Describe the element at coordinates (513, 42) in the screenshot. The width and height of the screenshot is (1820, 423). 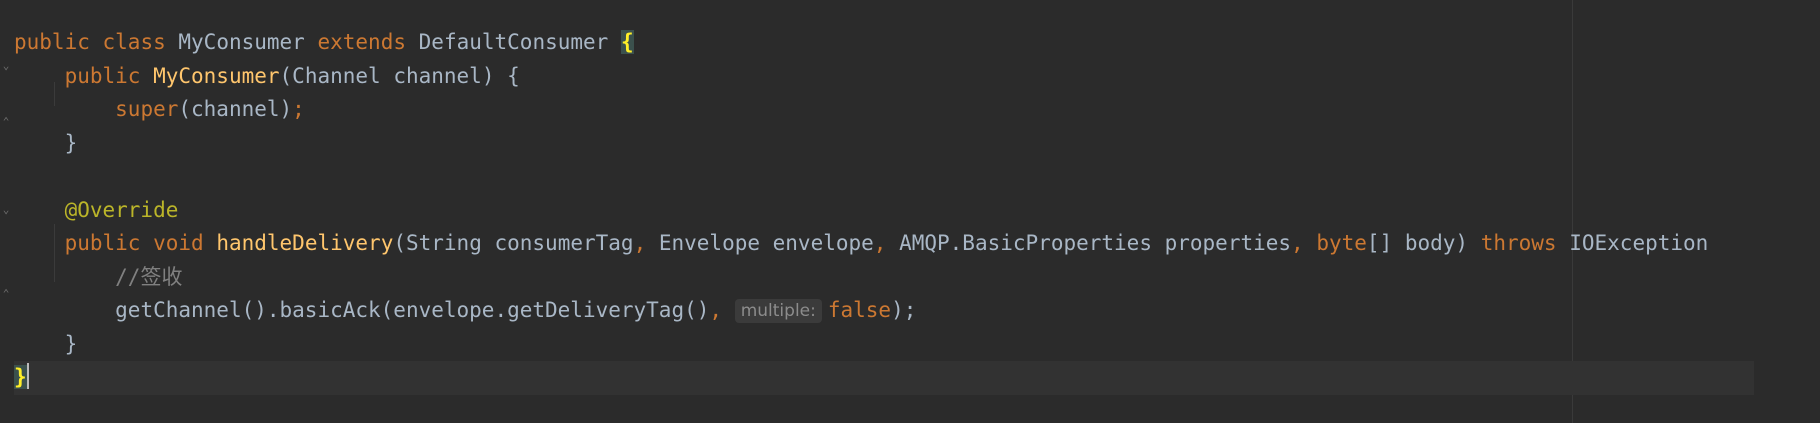
I see `parent-class: DefaultConsumer` at that location.